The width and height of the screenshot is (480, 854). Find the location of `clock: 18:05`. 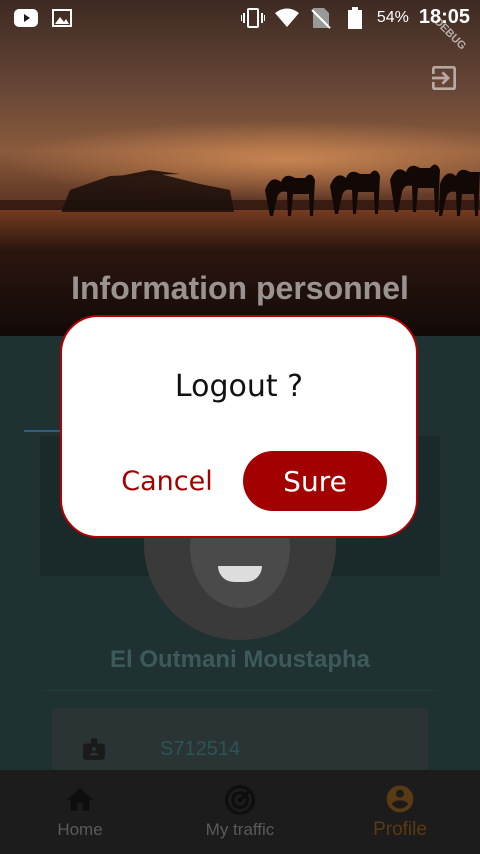

clock: 18:05 is located at coordinates (444, 17).